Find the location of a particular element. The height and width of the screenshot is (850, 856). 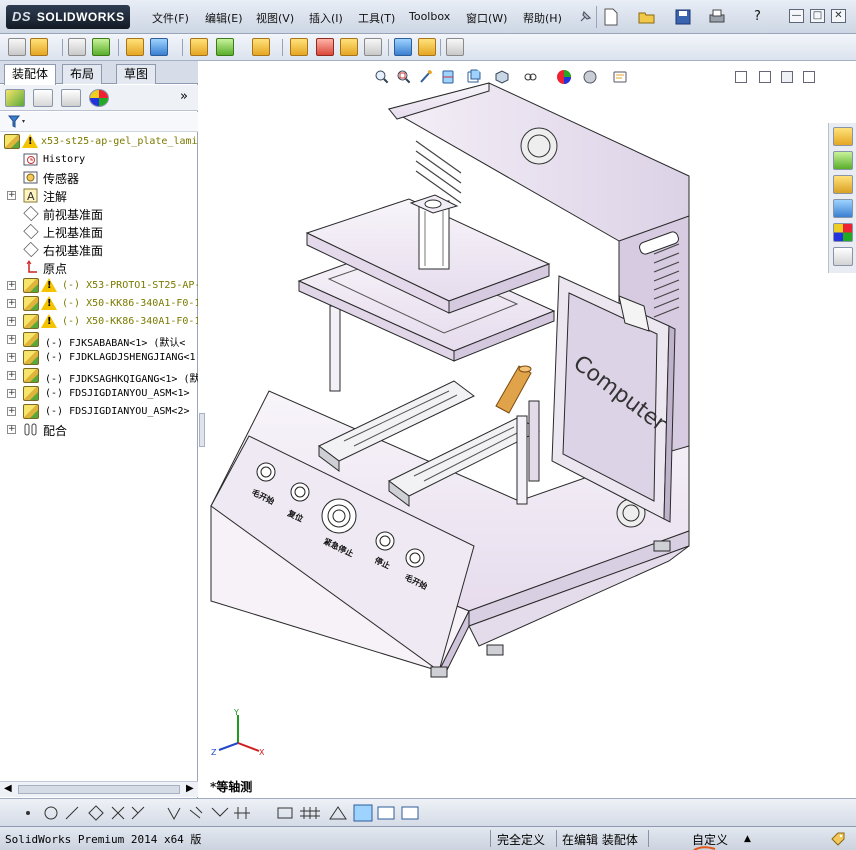

triangle-icon is located at coordinates (338, 813).